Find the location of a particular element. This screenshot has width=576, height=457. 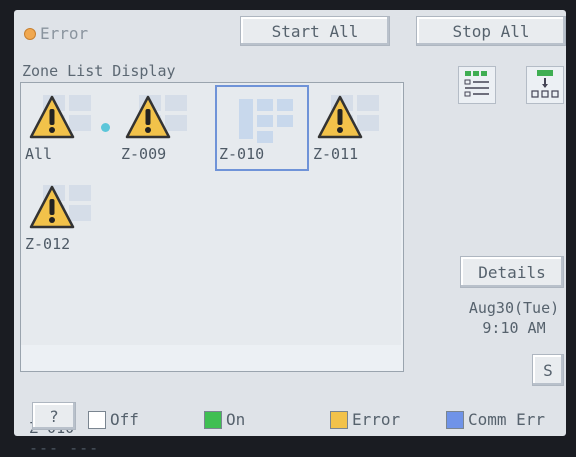

zone-item-all: All is located at coordinates (67, 127).